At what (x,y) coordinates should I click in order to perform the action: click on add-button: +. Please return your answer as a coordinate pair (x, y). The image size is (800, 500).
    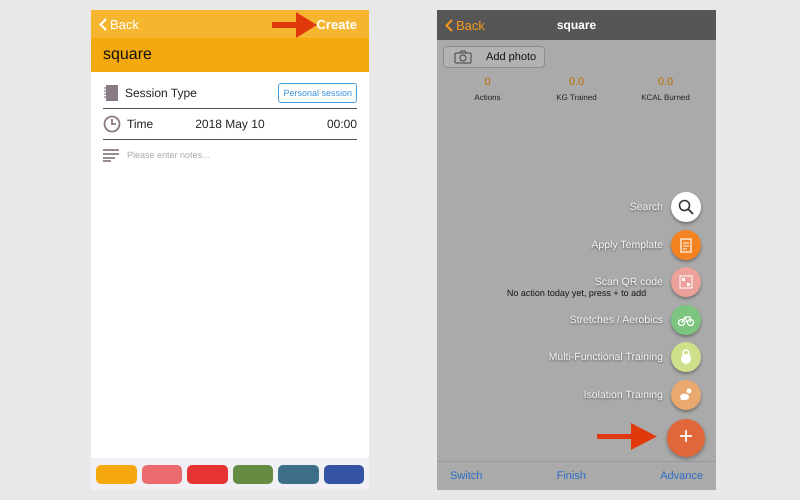
    Looking at the image, I should click on (686, 438).